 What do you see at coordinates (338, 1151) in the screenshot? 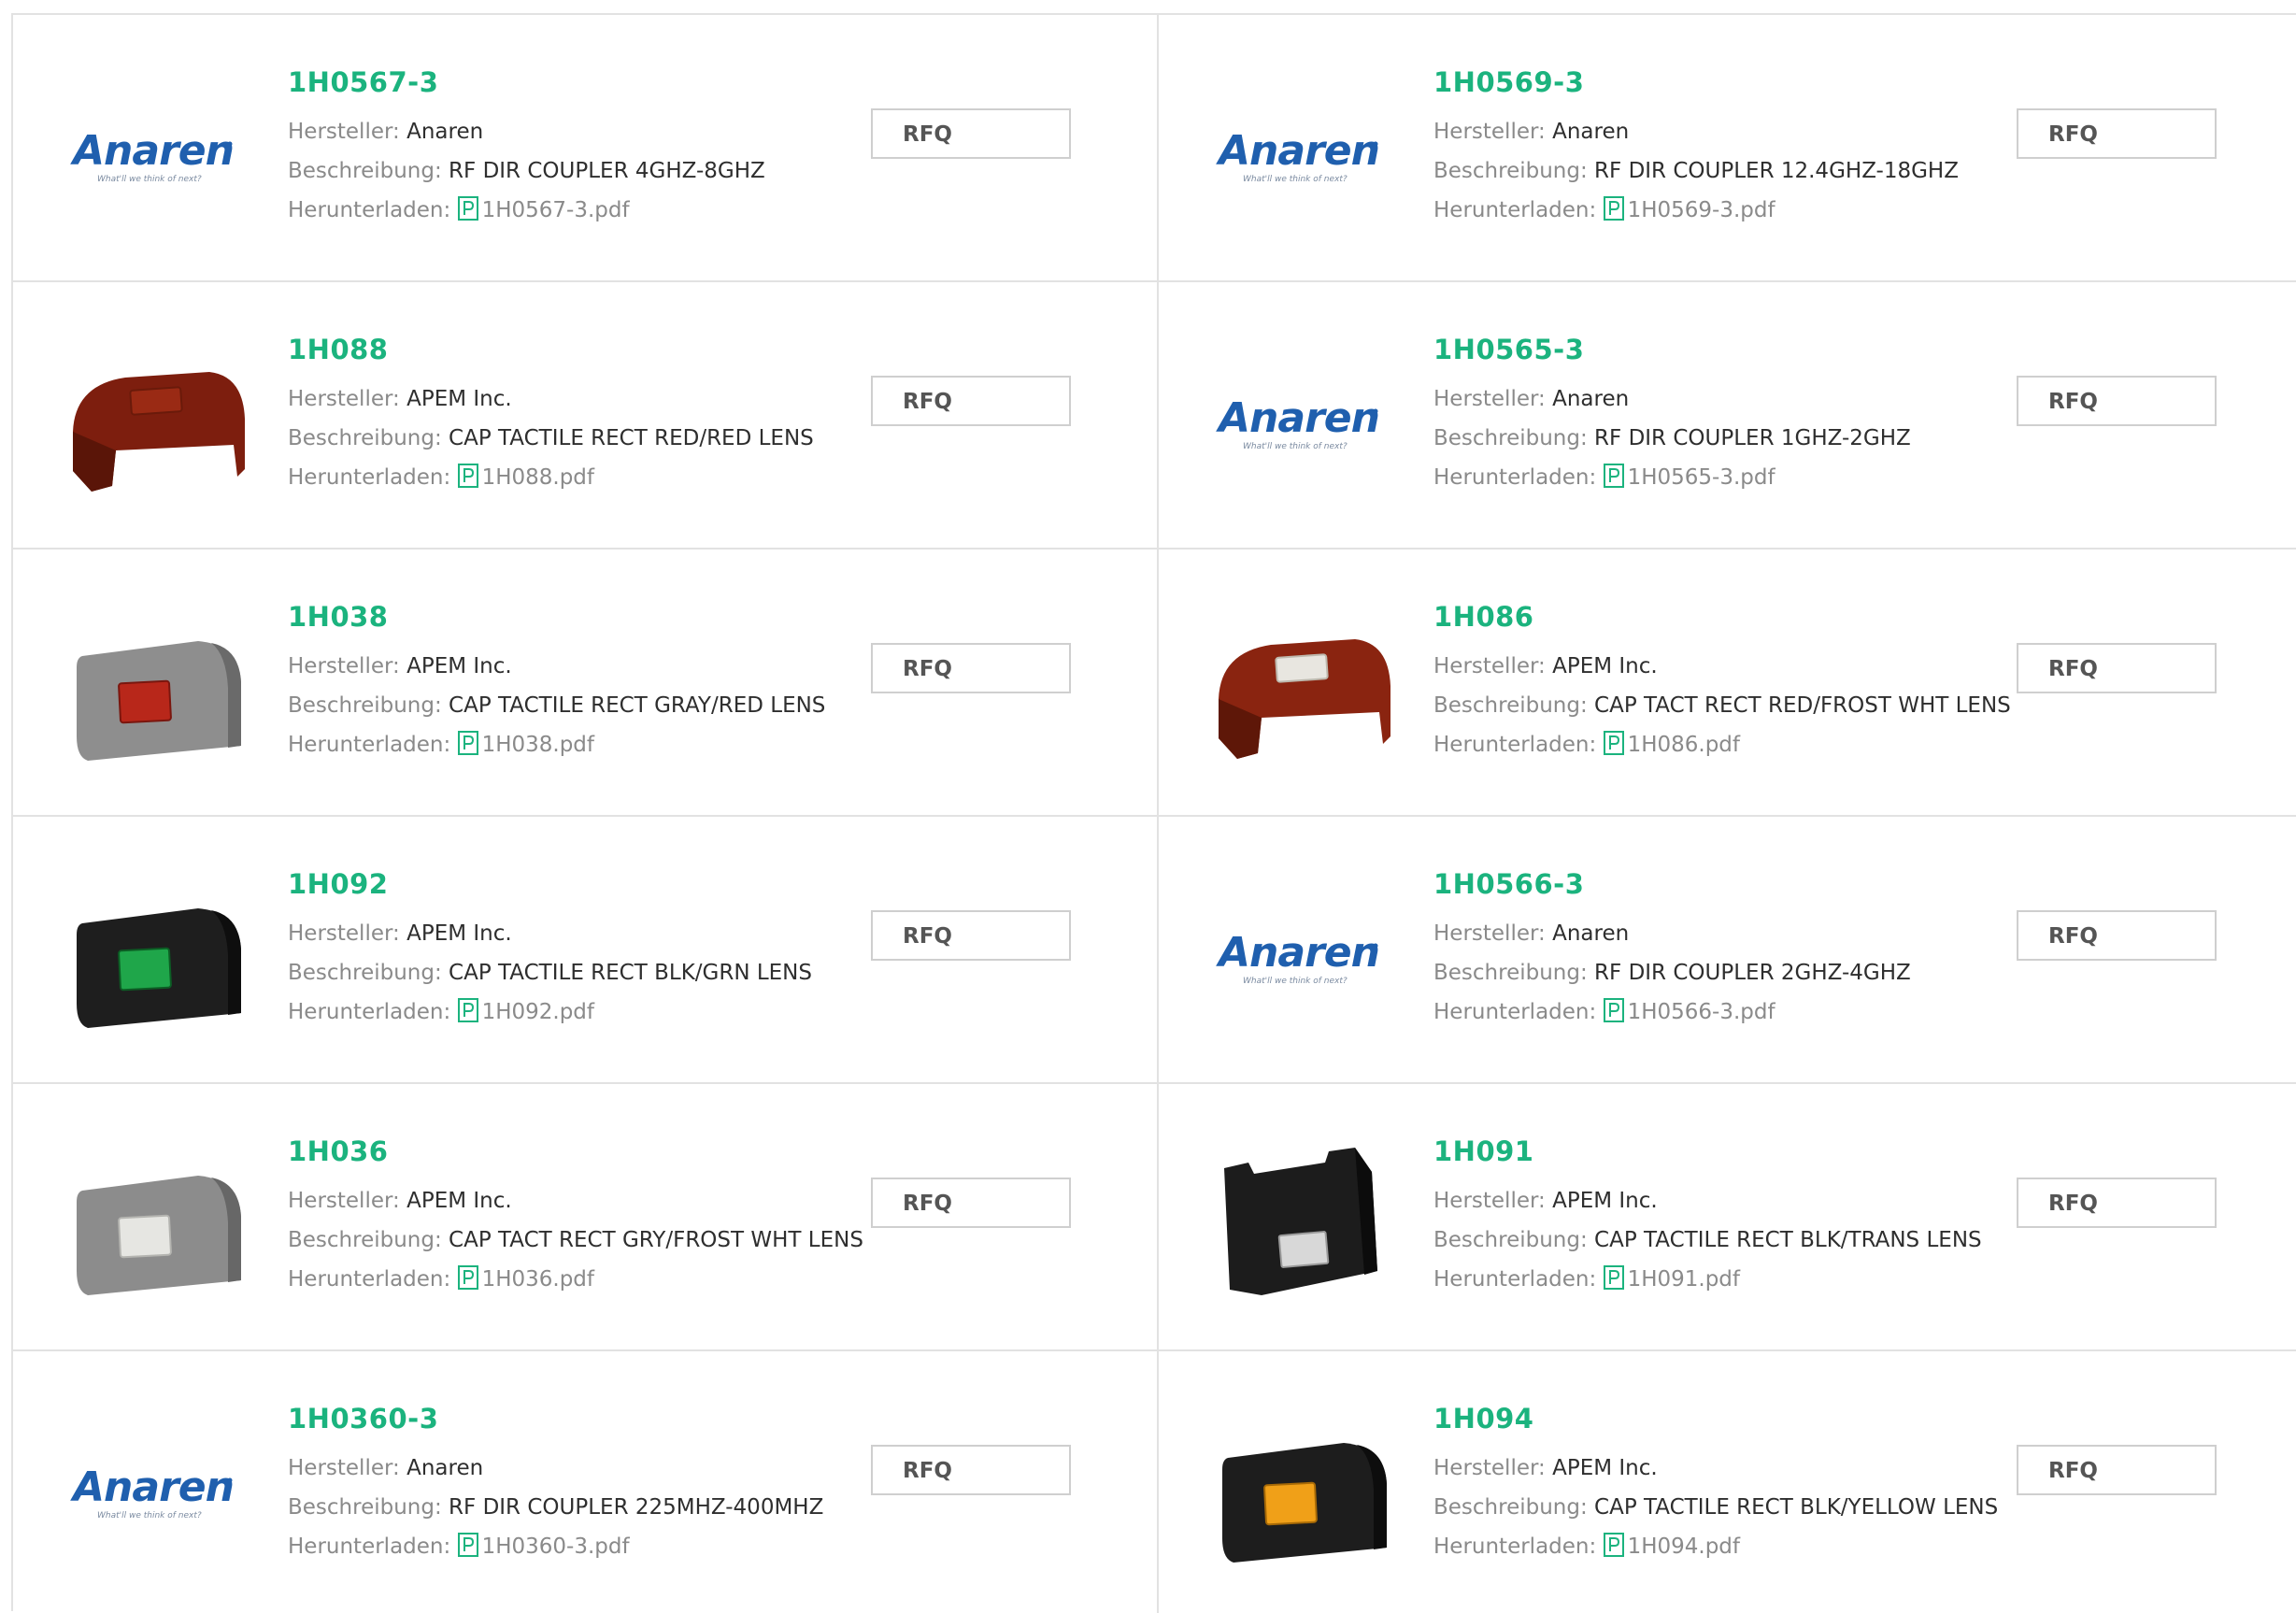
I see `part-number-link: 1H036` at bounding box center [338, 1151].